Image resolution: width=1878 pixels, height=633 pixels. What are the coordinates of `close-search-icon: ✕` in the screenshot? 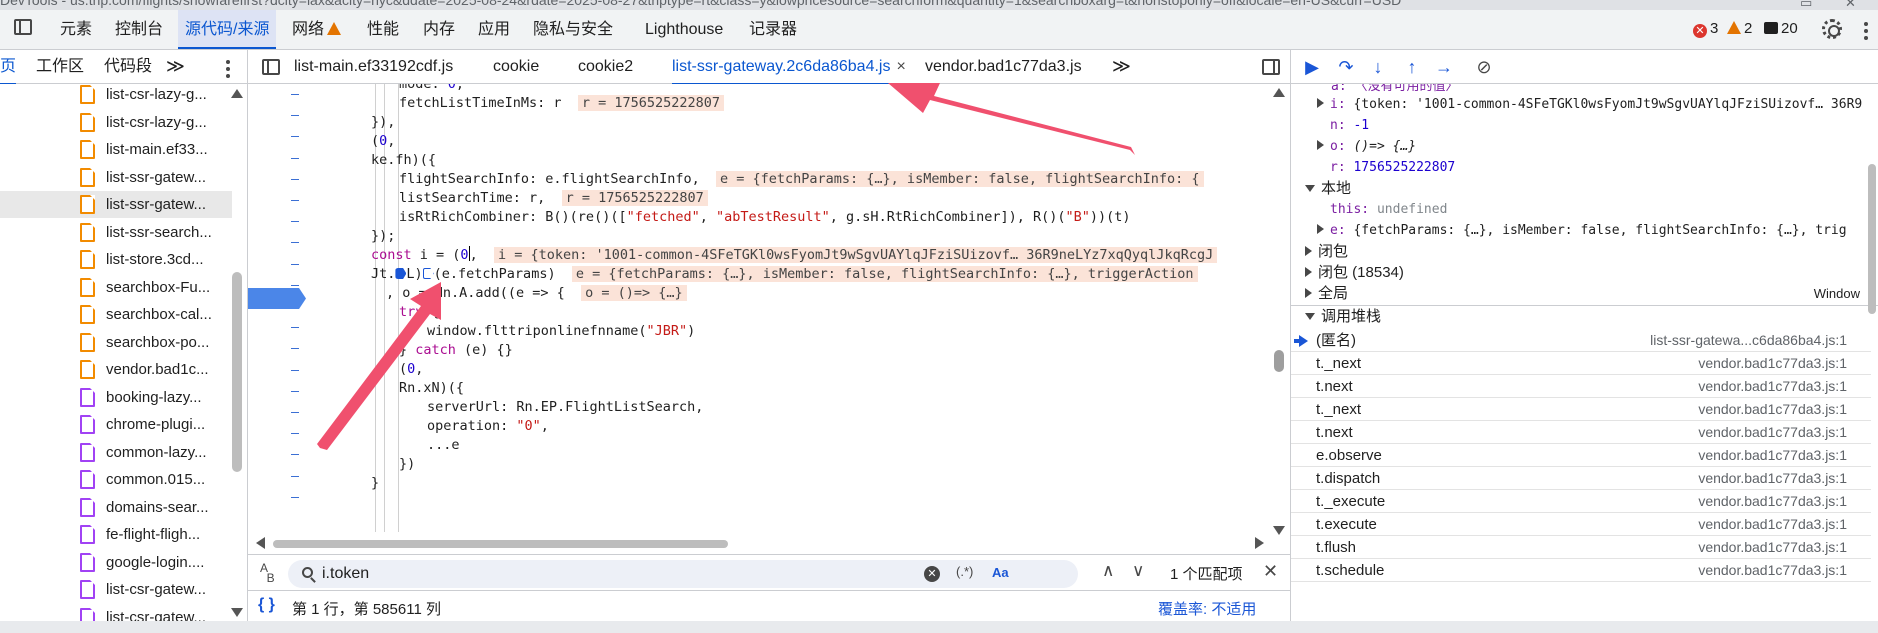 It's located at (1270, 571).